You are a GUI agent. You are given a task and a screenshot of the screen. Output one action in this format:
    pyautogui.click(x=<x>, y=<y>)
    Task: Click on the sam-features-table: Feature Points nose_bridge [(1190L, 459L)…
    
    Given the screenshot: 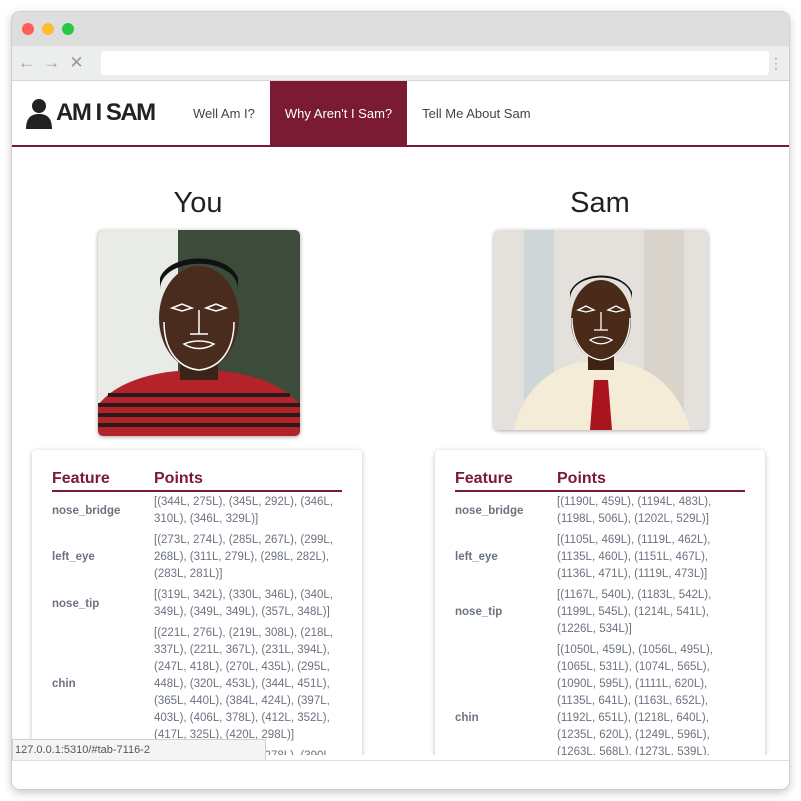 What is the action you would take?
    pyautogui.click(x=600, y=612)
    